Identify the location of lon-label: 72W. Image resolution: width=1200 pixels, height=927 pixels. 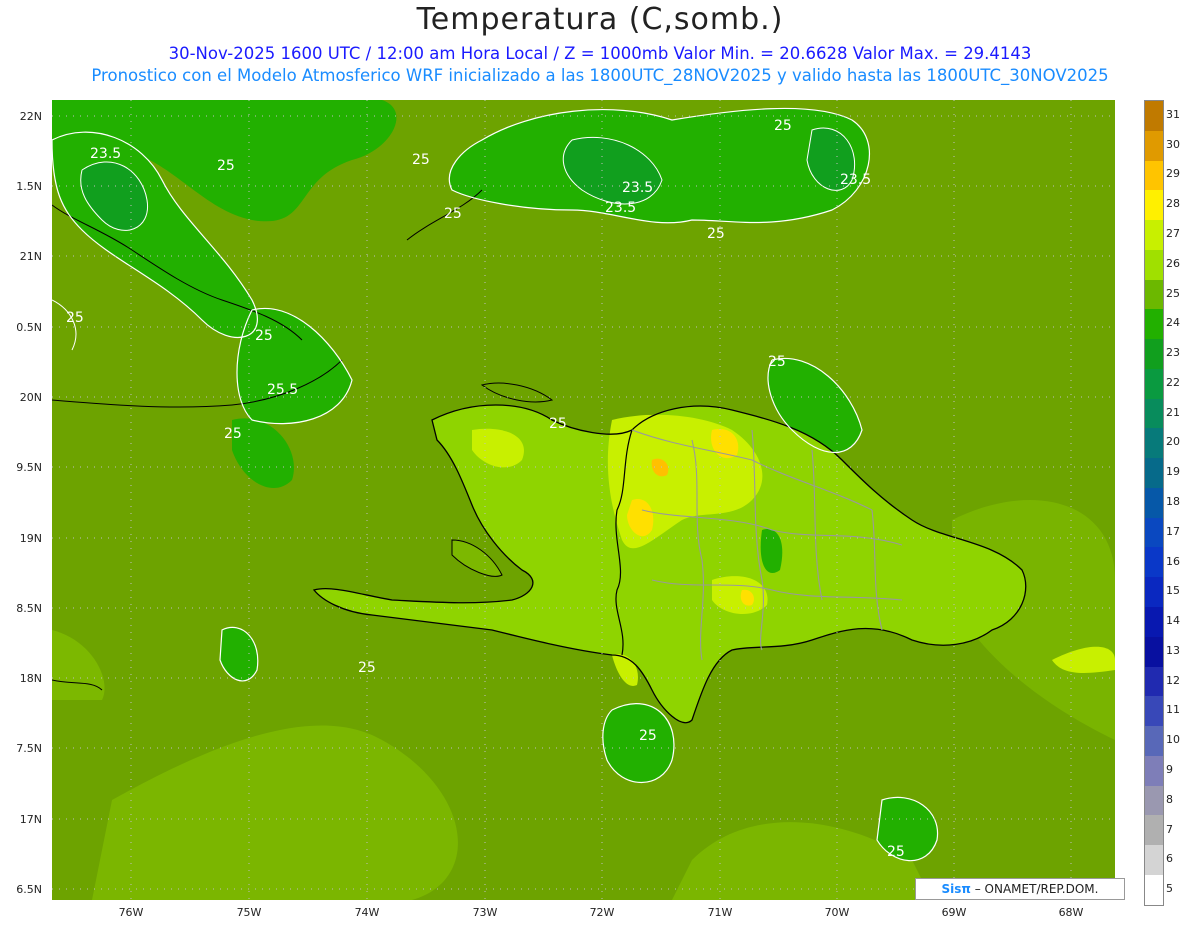
(602, 912).